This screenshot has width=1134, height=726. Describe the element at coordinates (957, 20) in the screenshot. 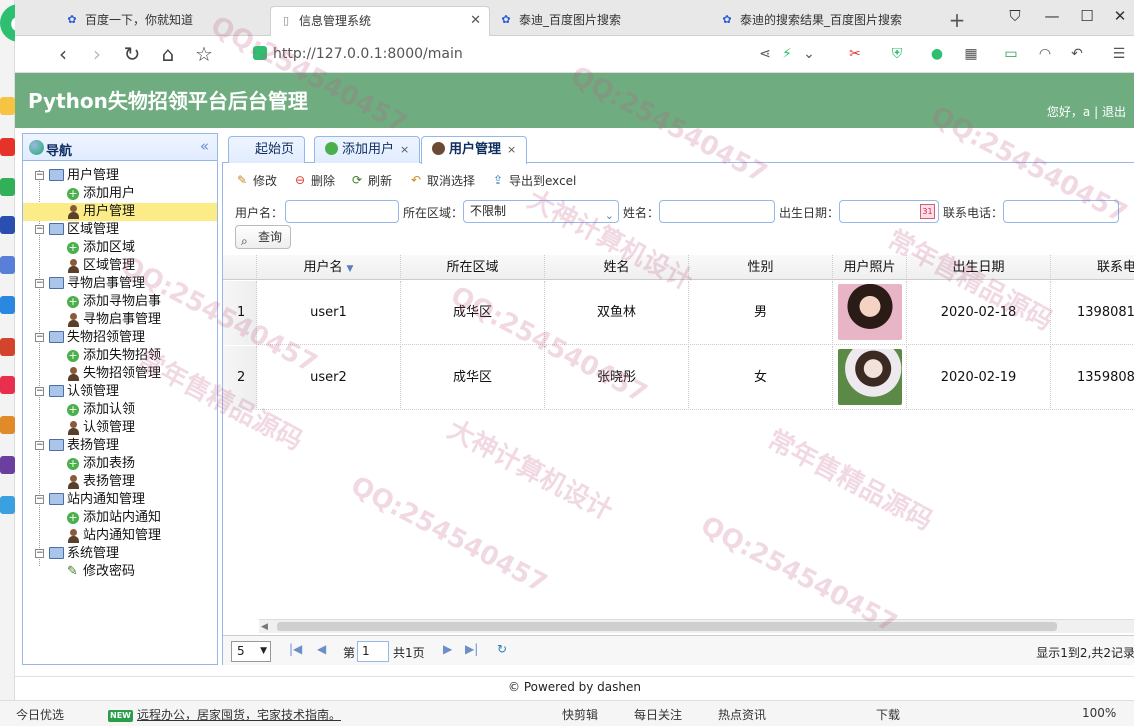

I see `new-tab-button: +` at that location.